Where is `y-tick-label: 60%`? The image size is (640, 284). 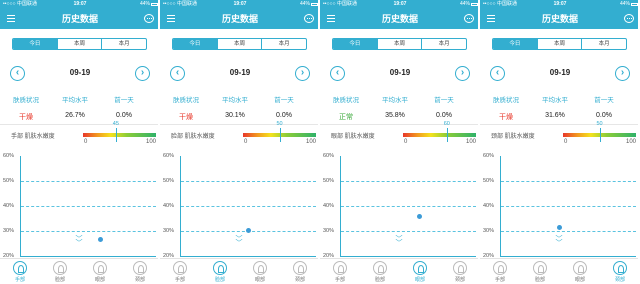
y-tick-label: 60% is located at coordinates (329, 156).